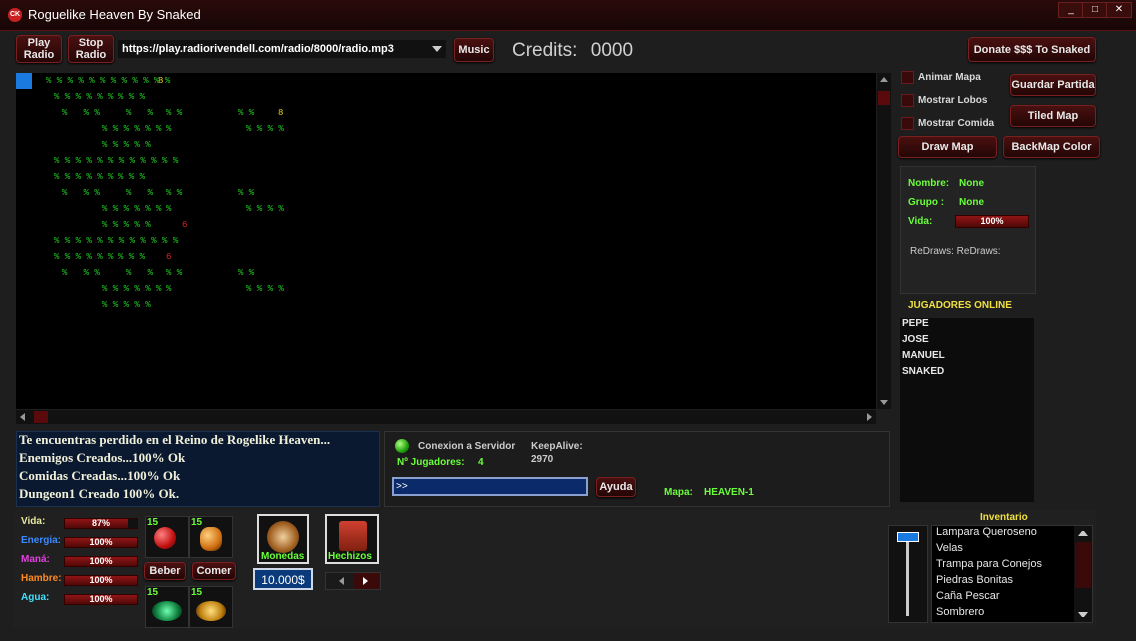 The image size is (1136, 641). I want to click on inventory-item: Caña Pescar, so click(1005, 598).